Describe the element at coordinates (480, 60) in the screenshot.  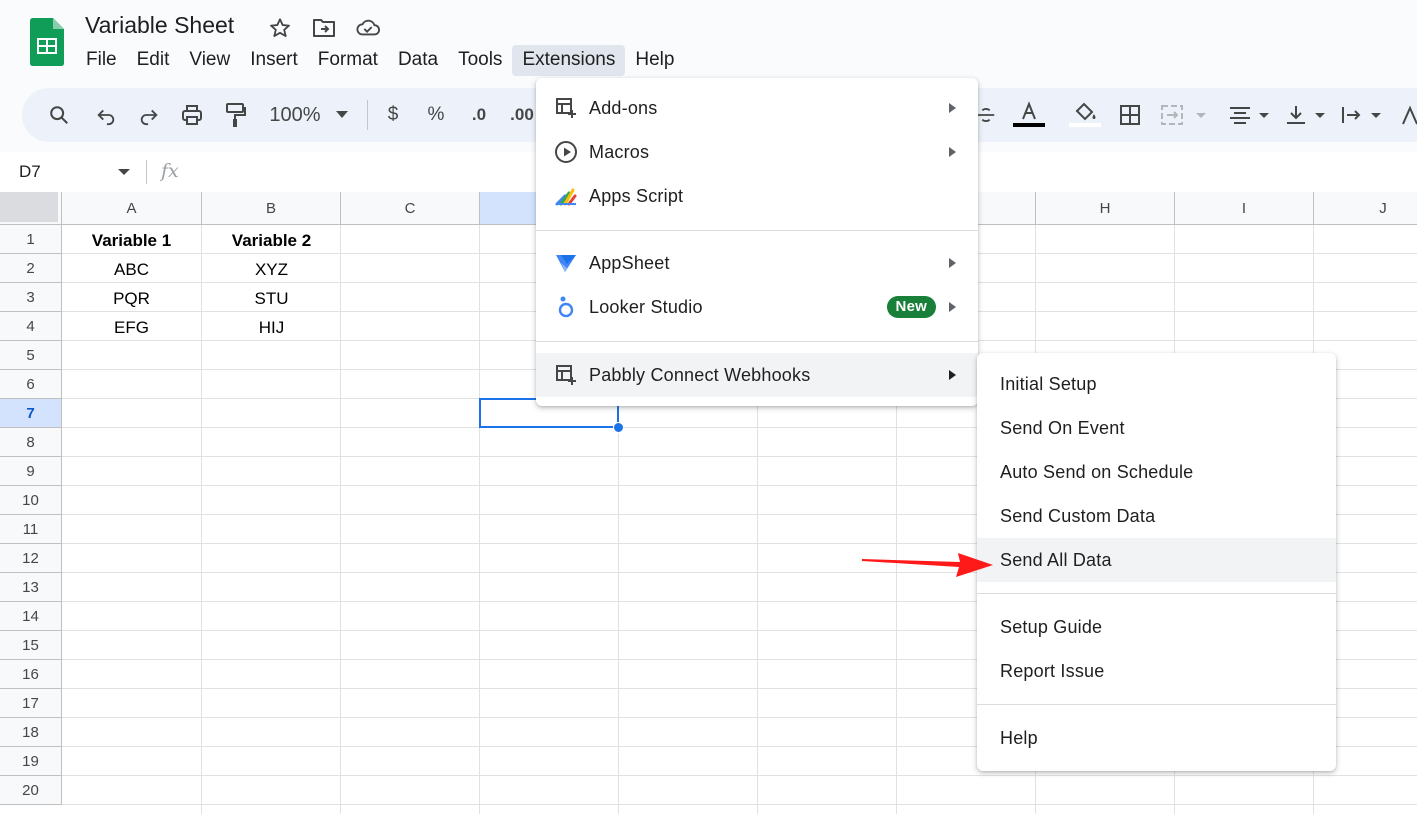
I see `menu-tools: Tools` at that location.